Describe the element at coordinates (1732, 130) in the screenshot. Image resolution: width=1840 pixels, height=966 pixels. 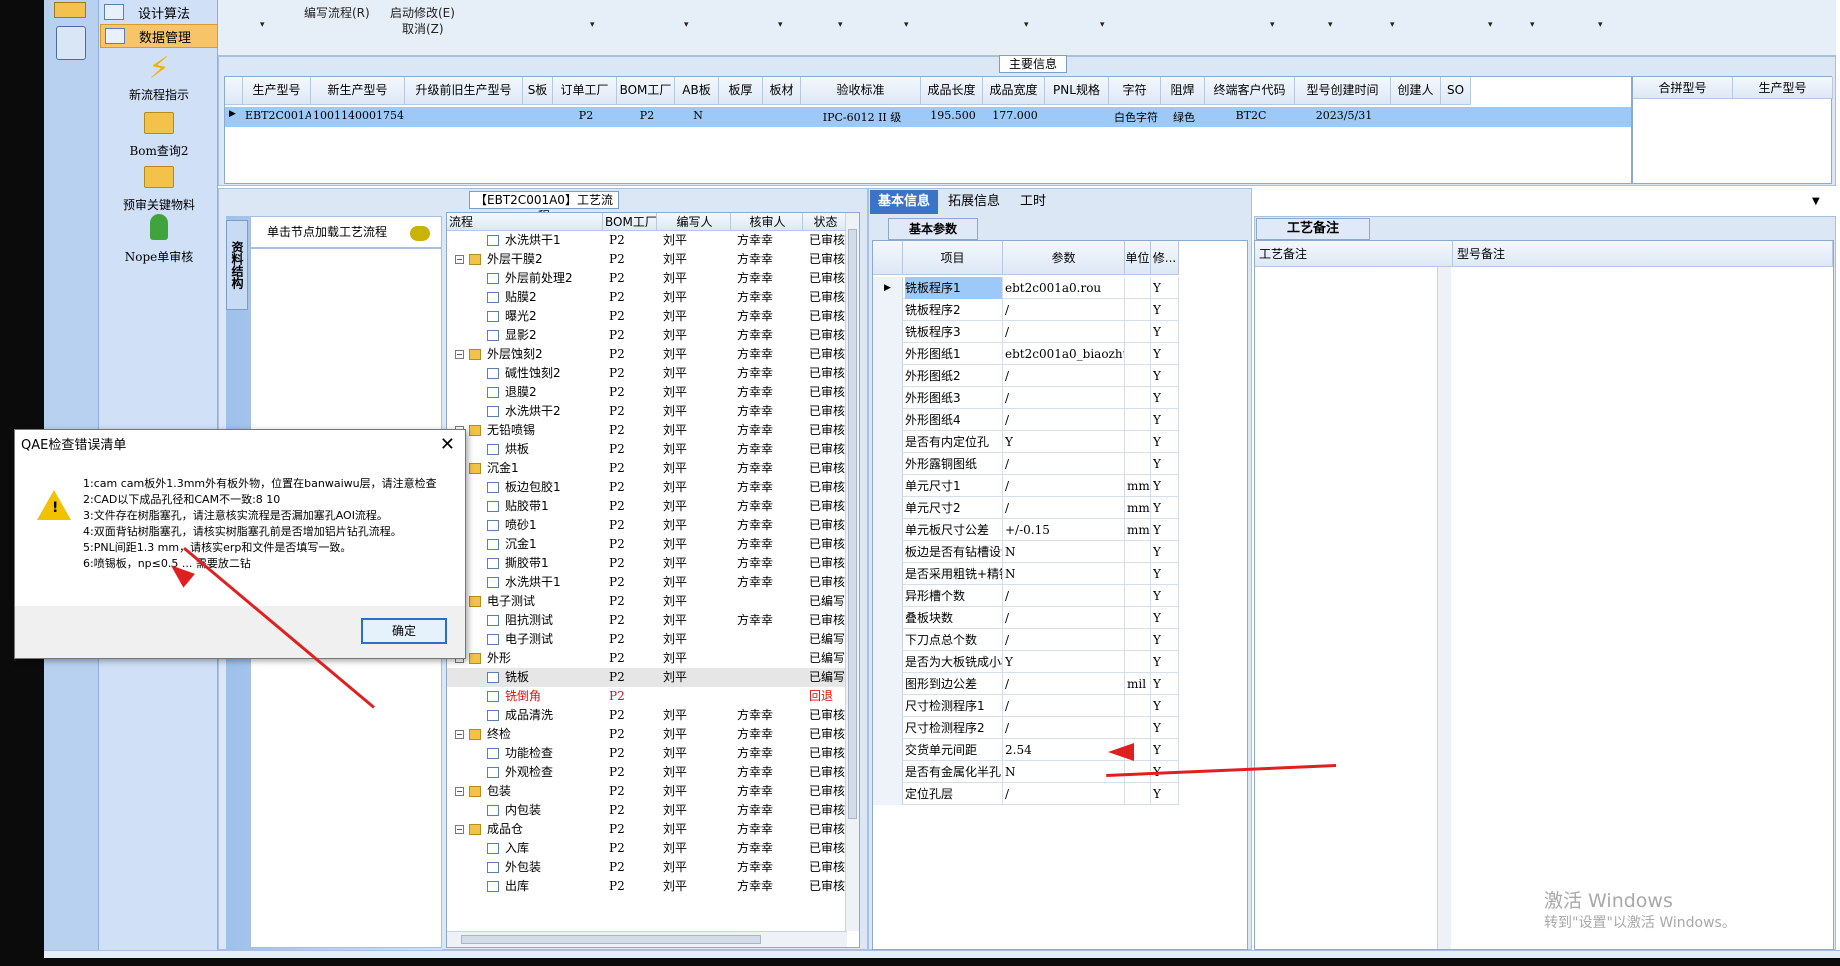
I see `merged-model-grid: 合拼型号 生产型号` at that location.